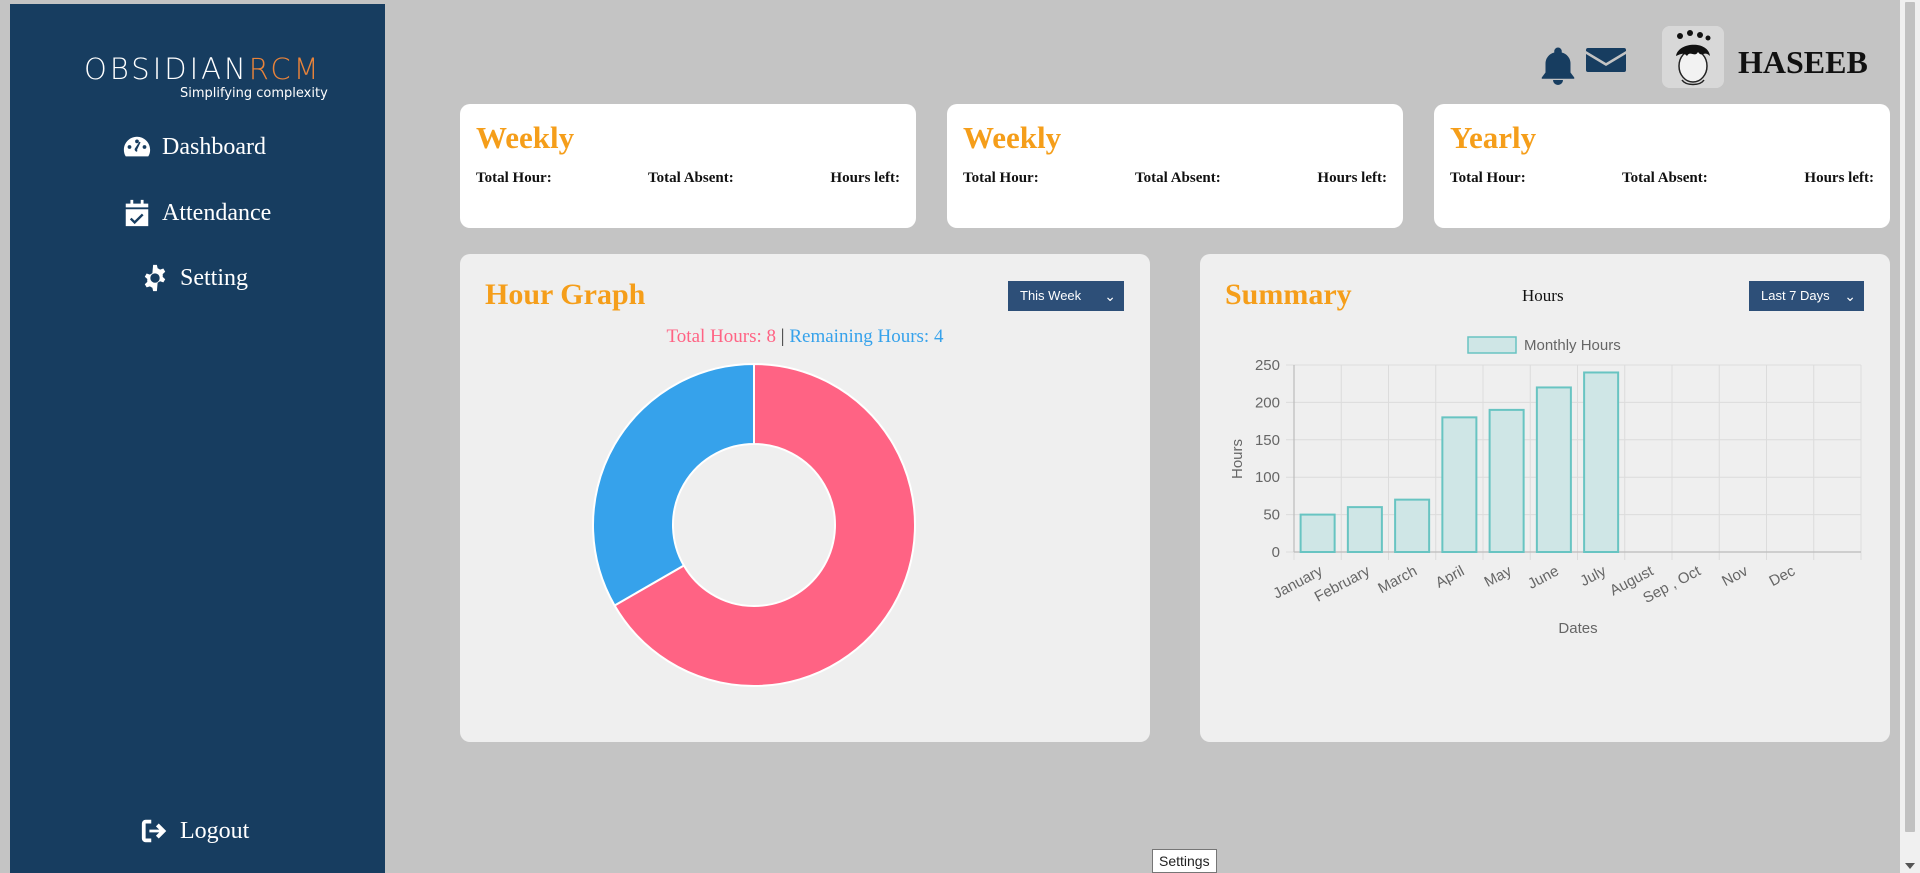  Describe the element at coordinates (1497, 576) in the screenshot. I see `x-tick-label: May` at that location.